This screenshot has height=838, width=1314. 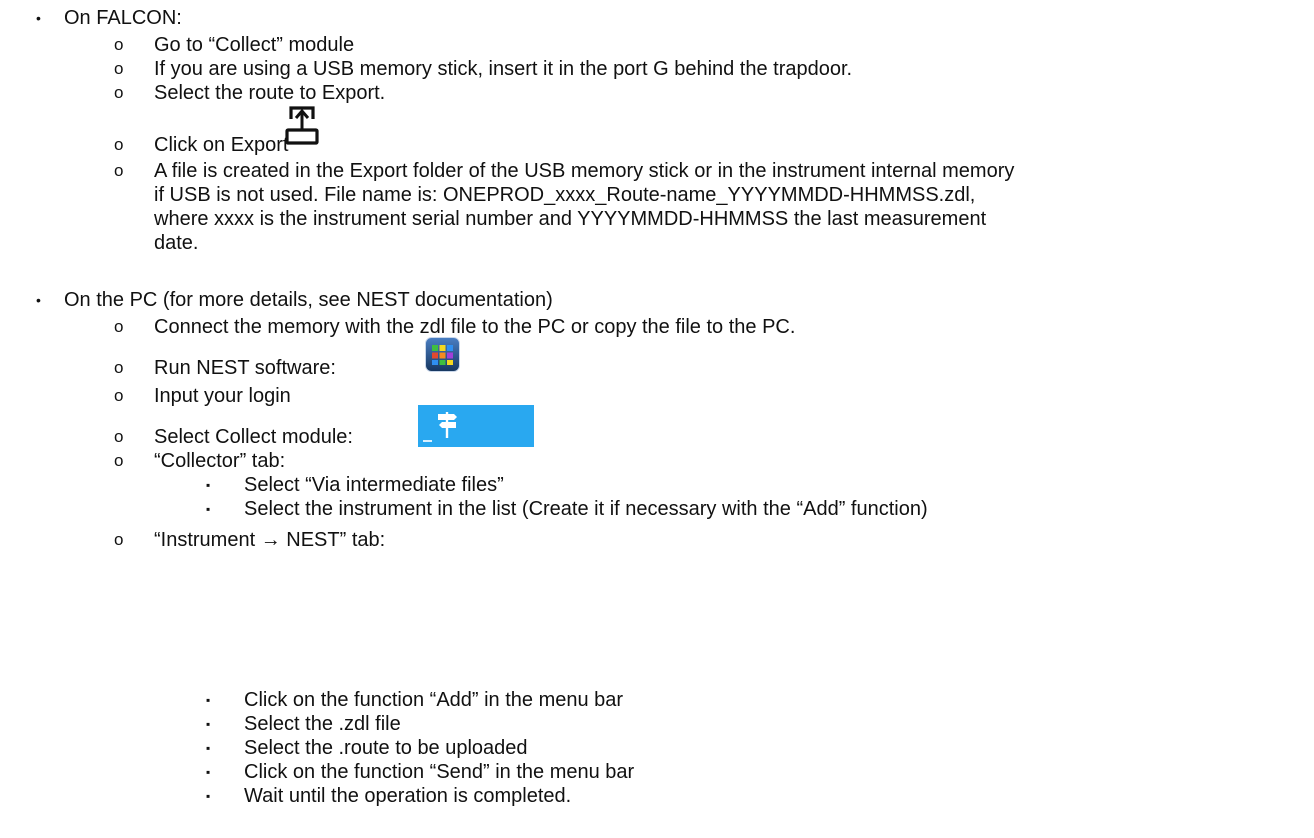 I want to click on sub-list-item: Wait until the operation is completed., so click(x=408, y=796).